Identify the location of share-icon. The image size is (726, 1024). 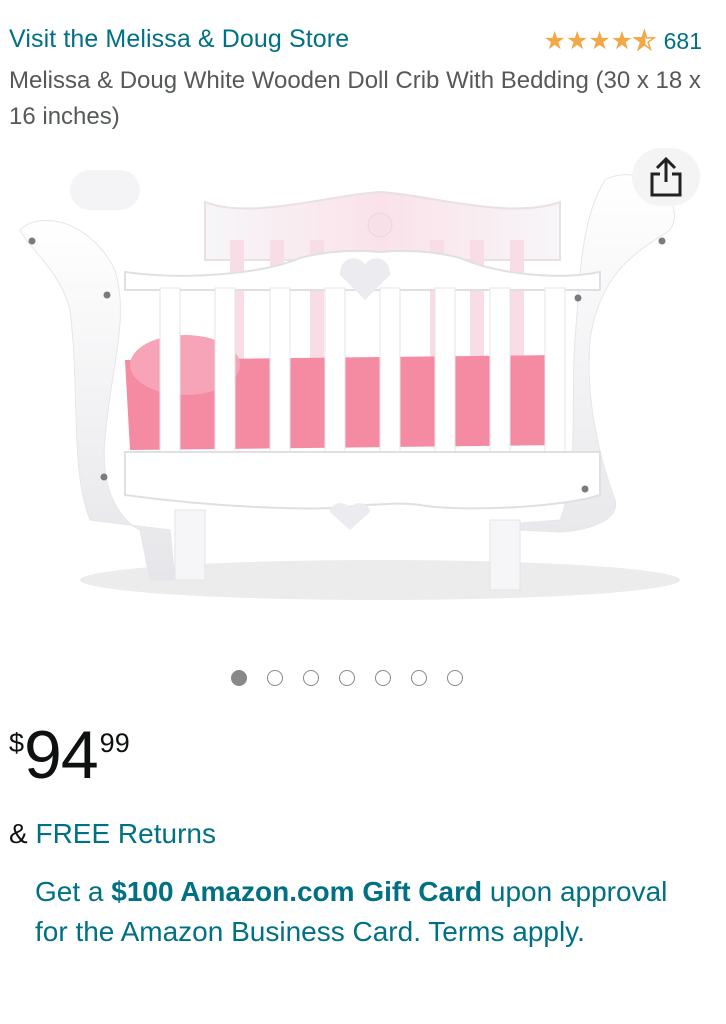
(666, 176).